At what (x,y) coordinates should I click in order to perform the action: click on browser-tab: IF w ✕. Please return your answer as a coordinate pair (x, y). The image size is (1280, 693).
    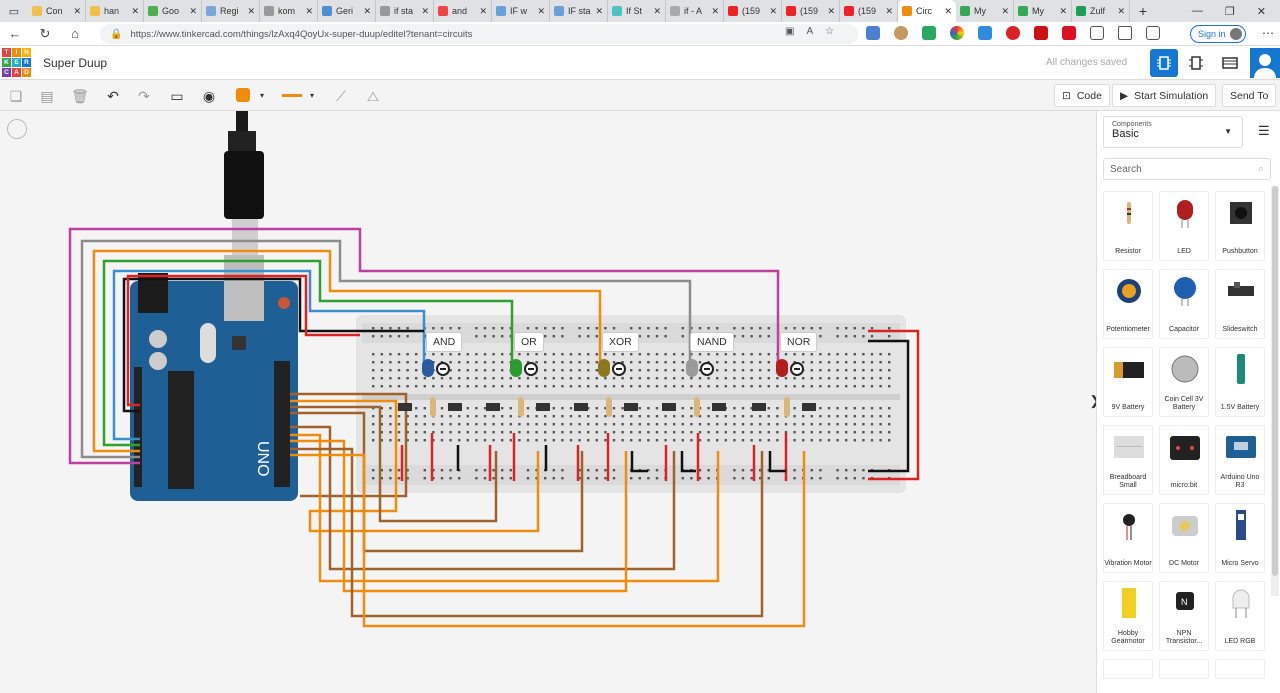
    Looking at the image, I should click on (521, 11).